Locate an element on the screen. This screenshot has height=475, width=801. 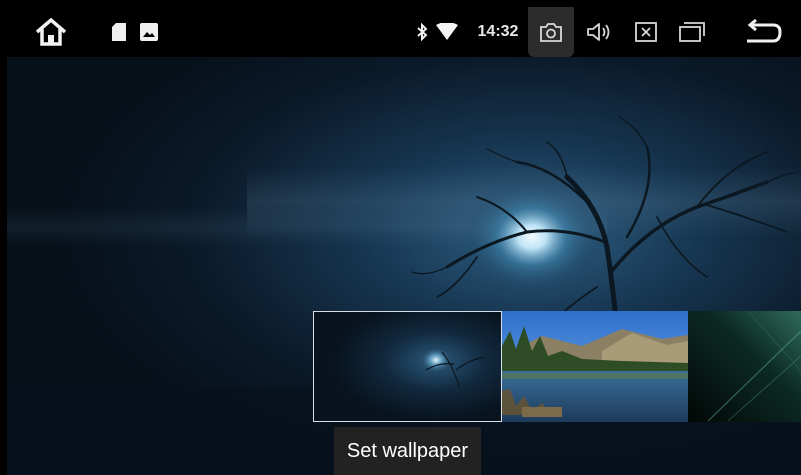
close-app-button is located at coordinates (646, 32).